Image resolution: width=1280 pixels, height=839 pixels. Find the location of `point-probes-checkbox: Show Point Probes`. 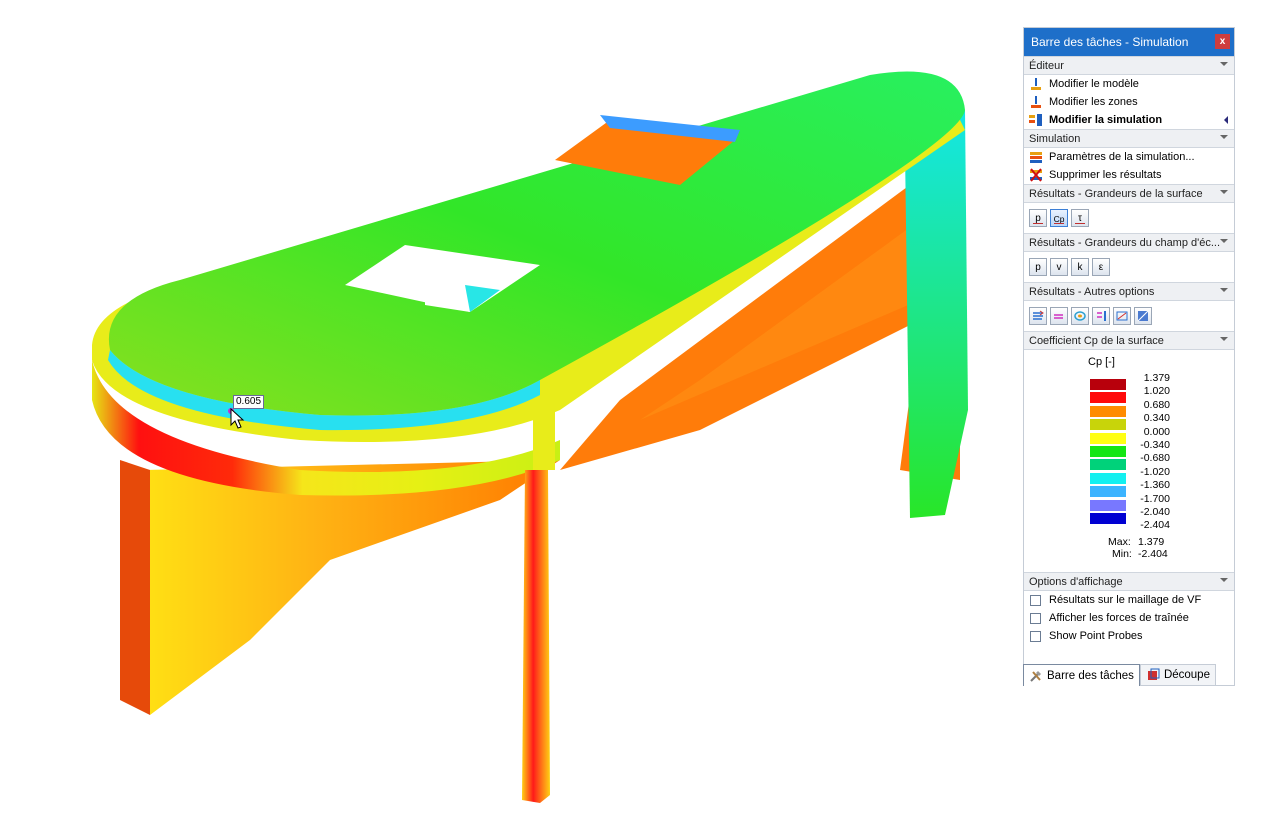

point-probes-checkbox: Show Point Probes is located at coordinates (1129, 636).